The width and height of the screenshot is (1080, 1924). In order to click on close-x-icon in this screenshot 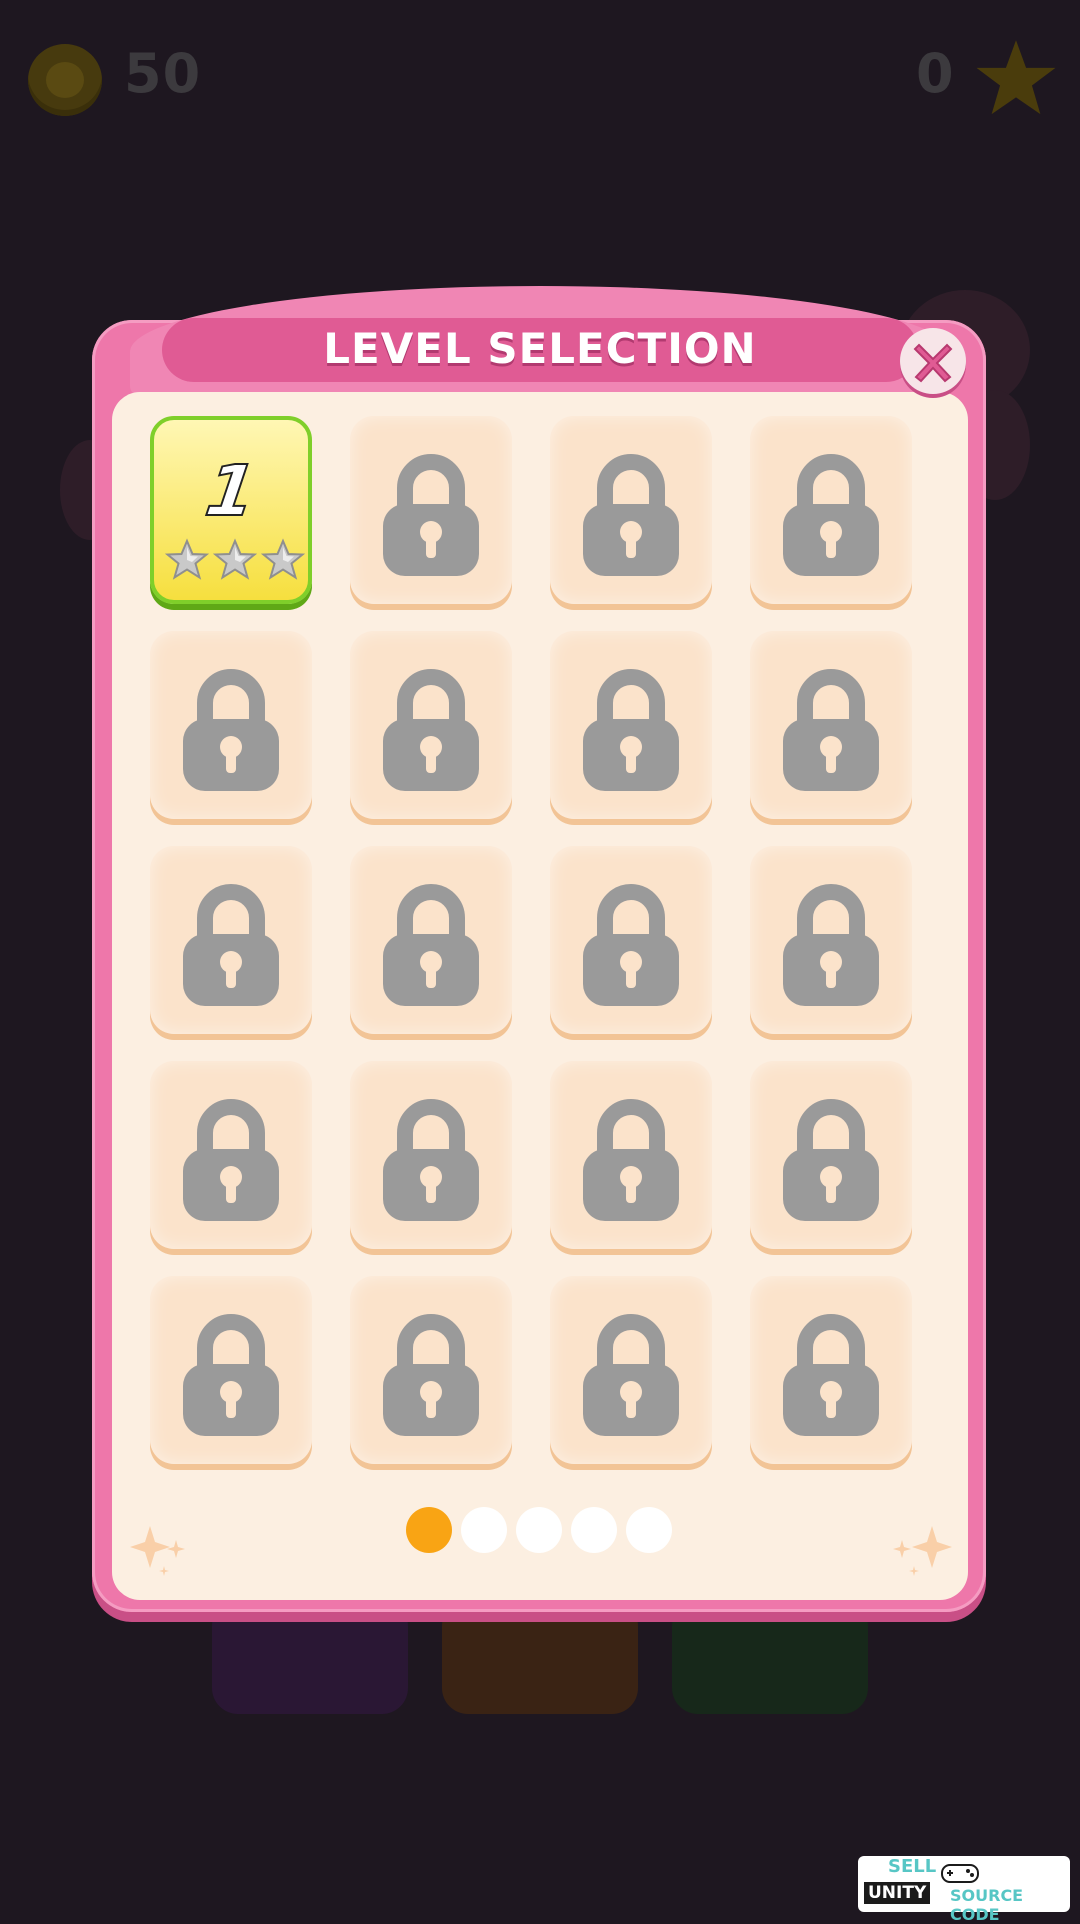, I will do `click(933, 363)`.